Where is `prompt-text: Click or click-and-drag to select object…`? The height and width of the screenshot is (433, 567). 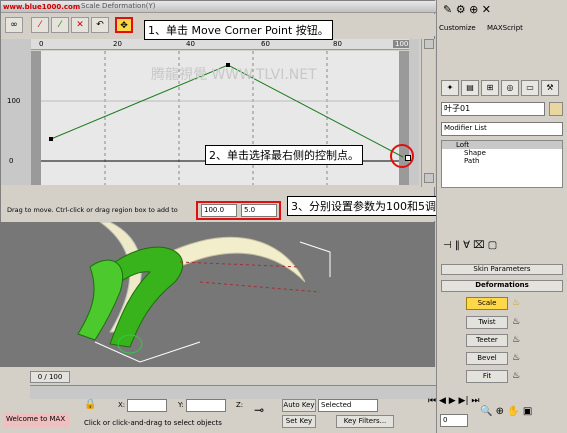 prompt-text: Click or click-and-drag to select object… is located at coordinates (153, 423).